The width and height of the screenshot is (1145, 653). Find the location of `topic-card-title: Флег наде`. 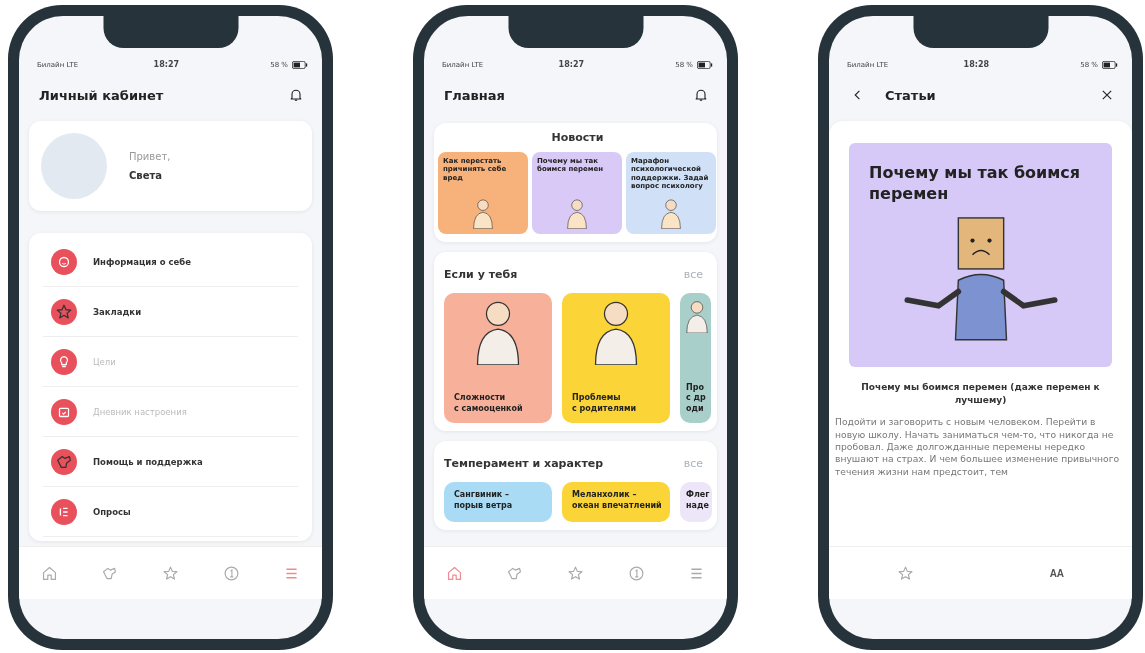

topic-card-title: Флег наде is located at coordinates (698, 501).